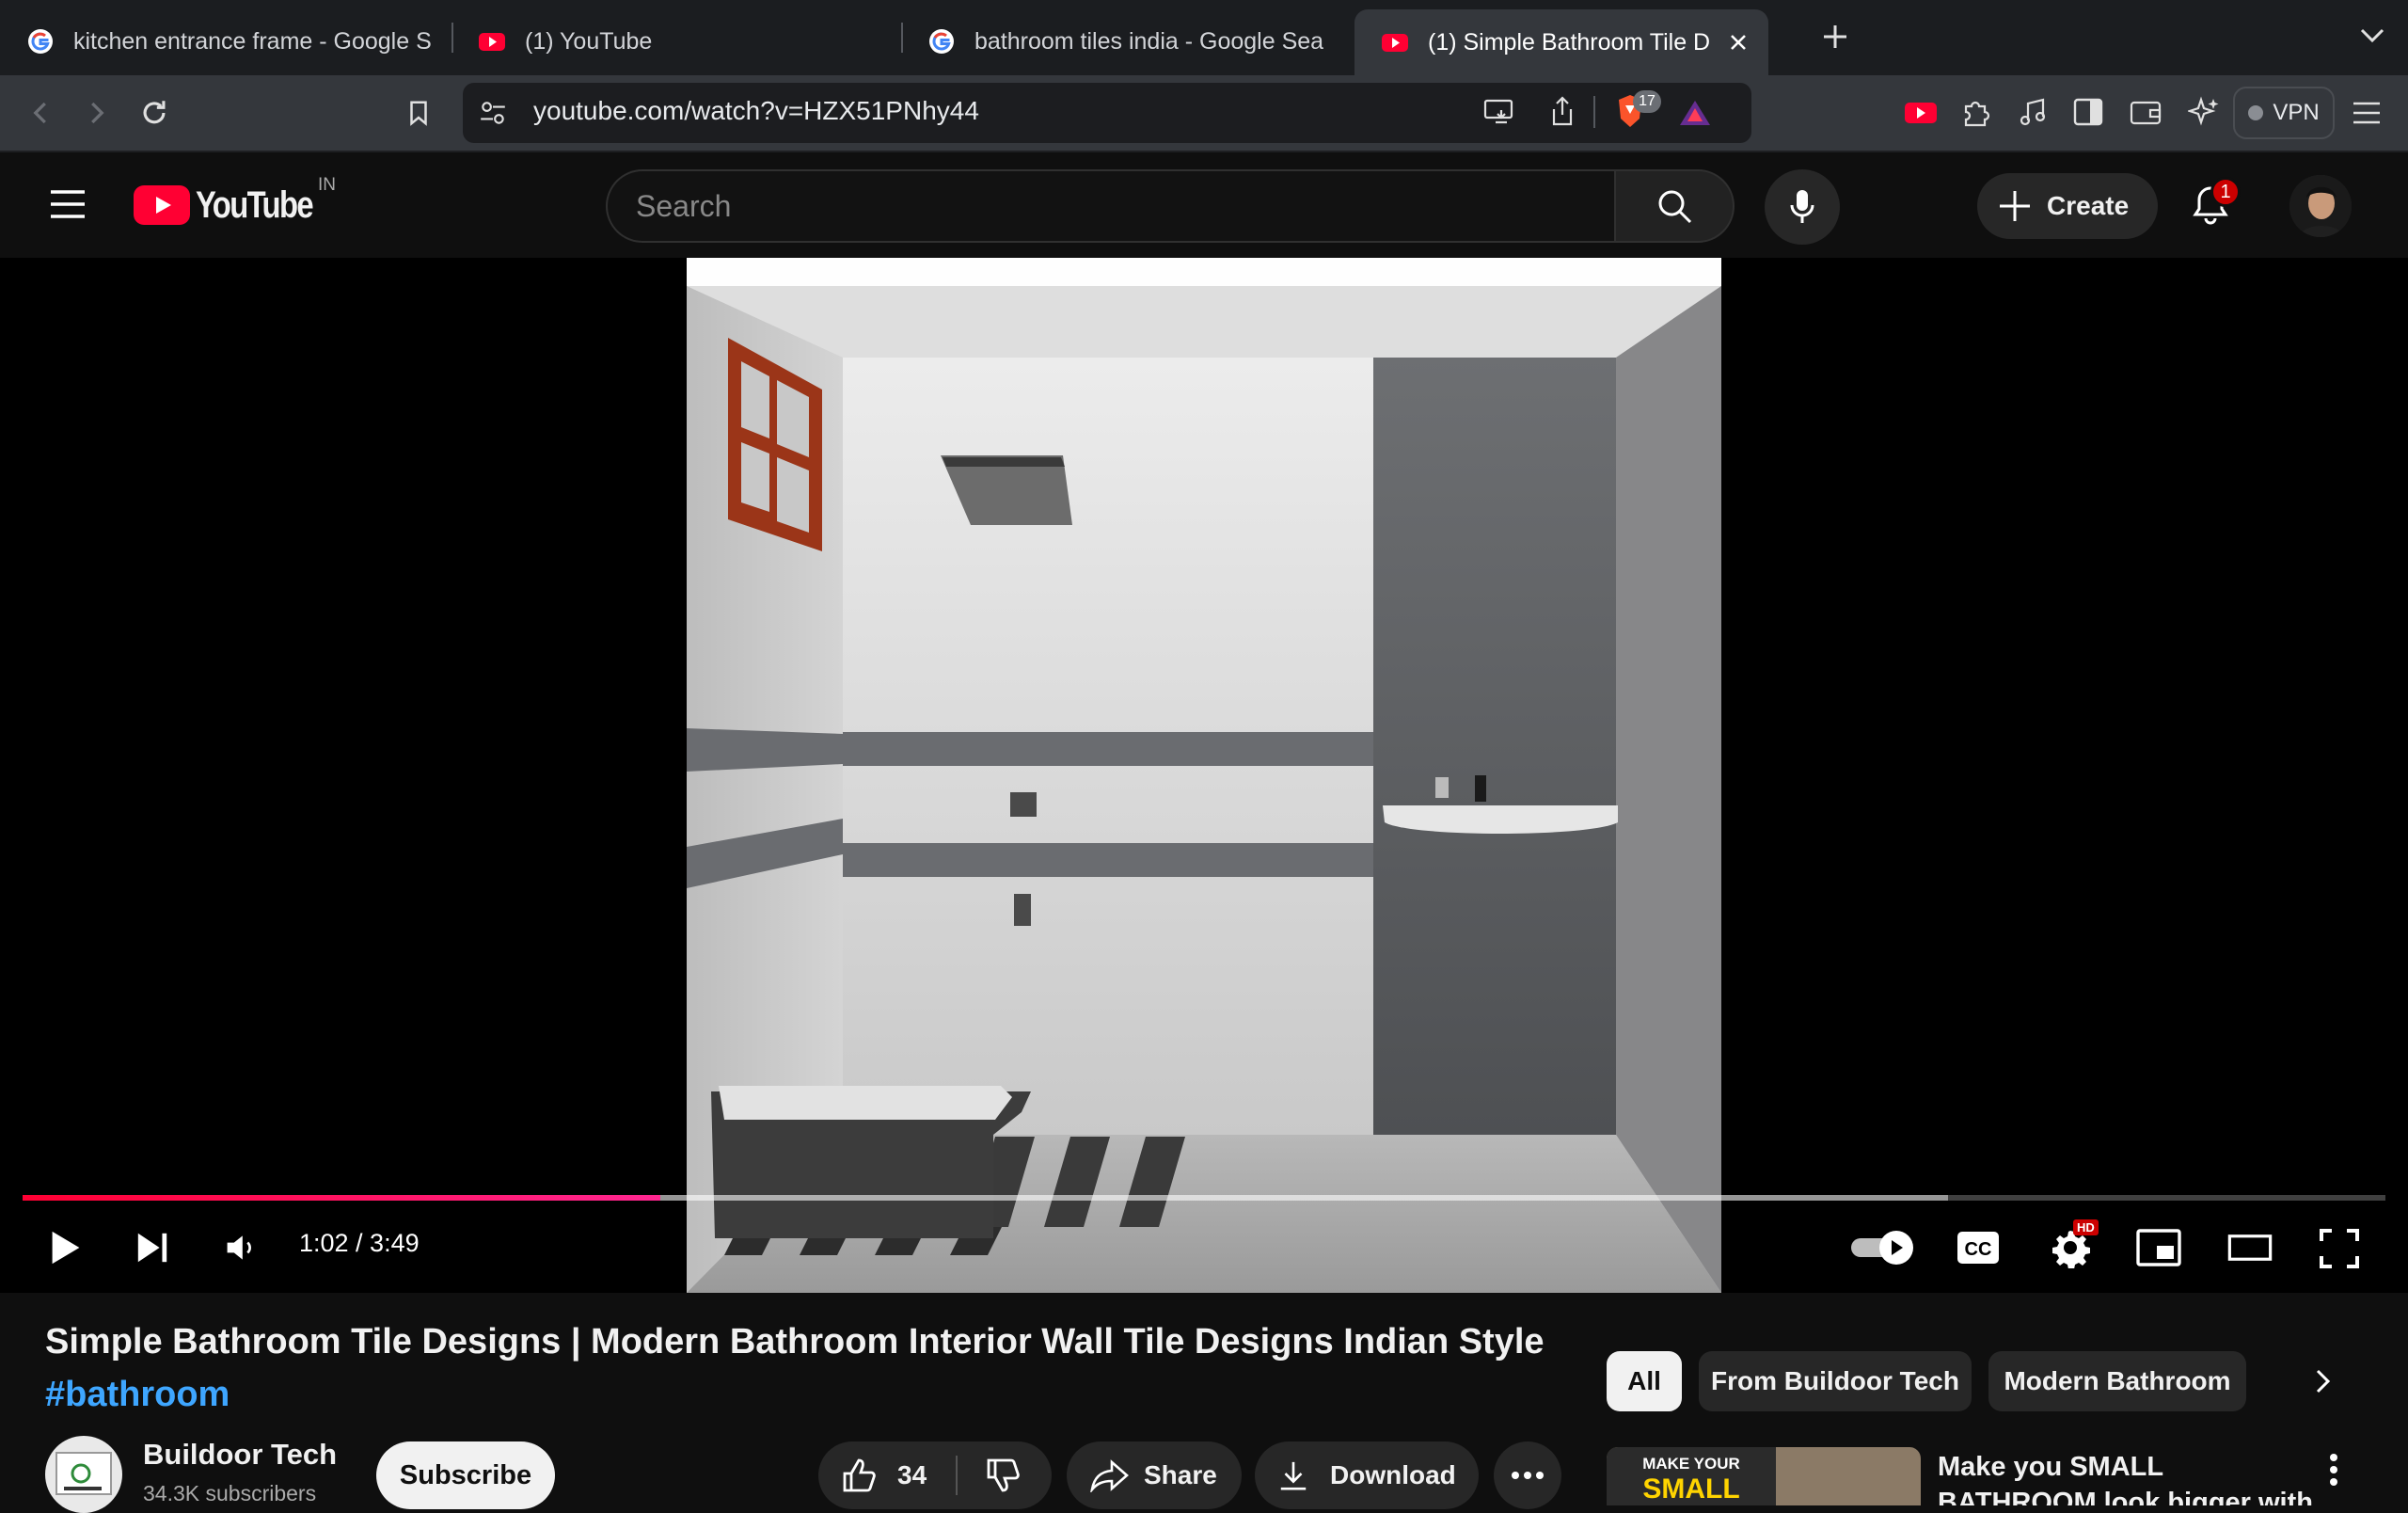  I want to click on cc-icon: CC, so click(1978, 1248).